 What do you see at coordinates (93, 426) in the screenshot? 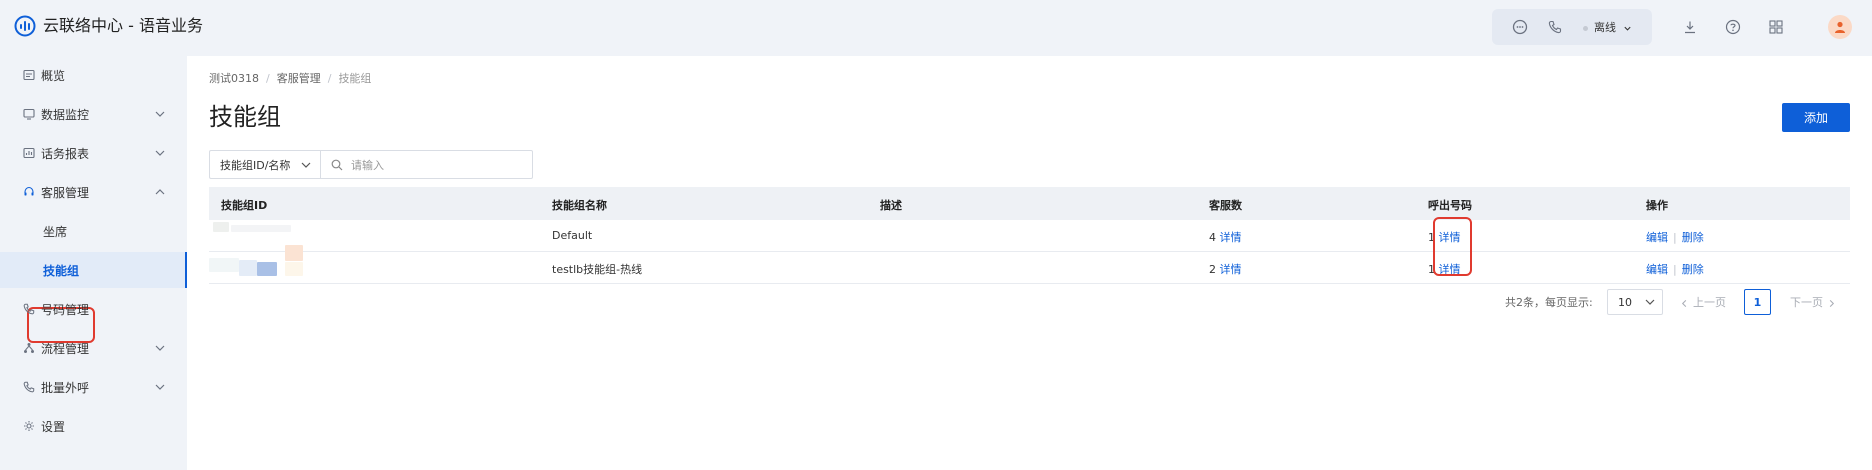
I see `sidebar-item-settings: 设置` at bounding box center [93, 426].